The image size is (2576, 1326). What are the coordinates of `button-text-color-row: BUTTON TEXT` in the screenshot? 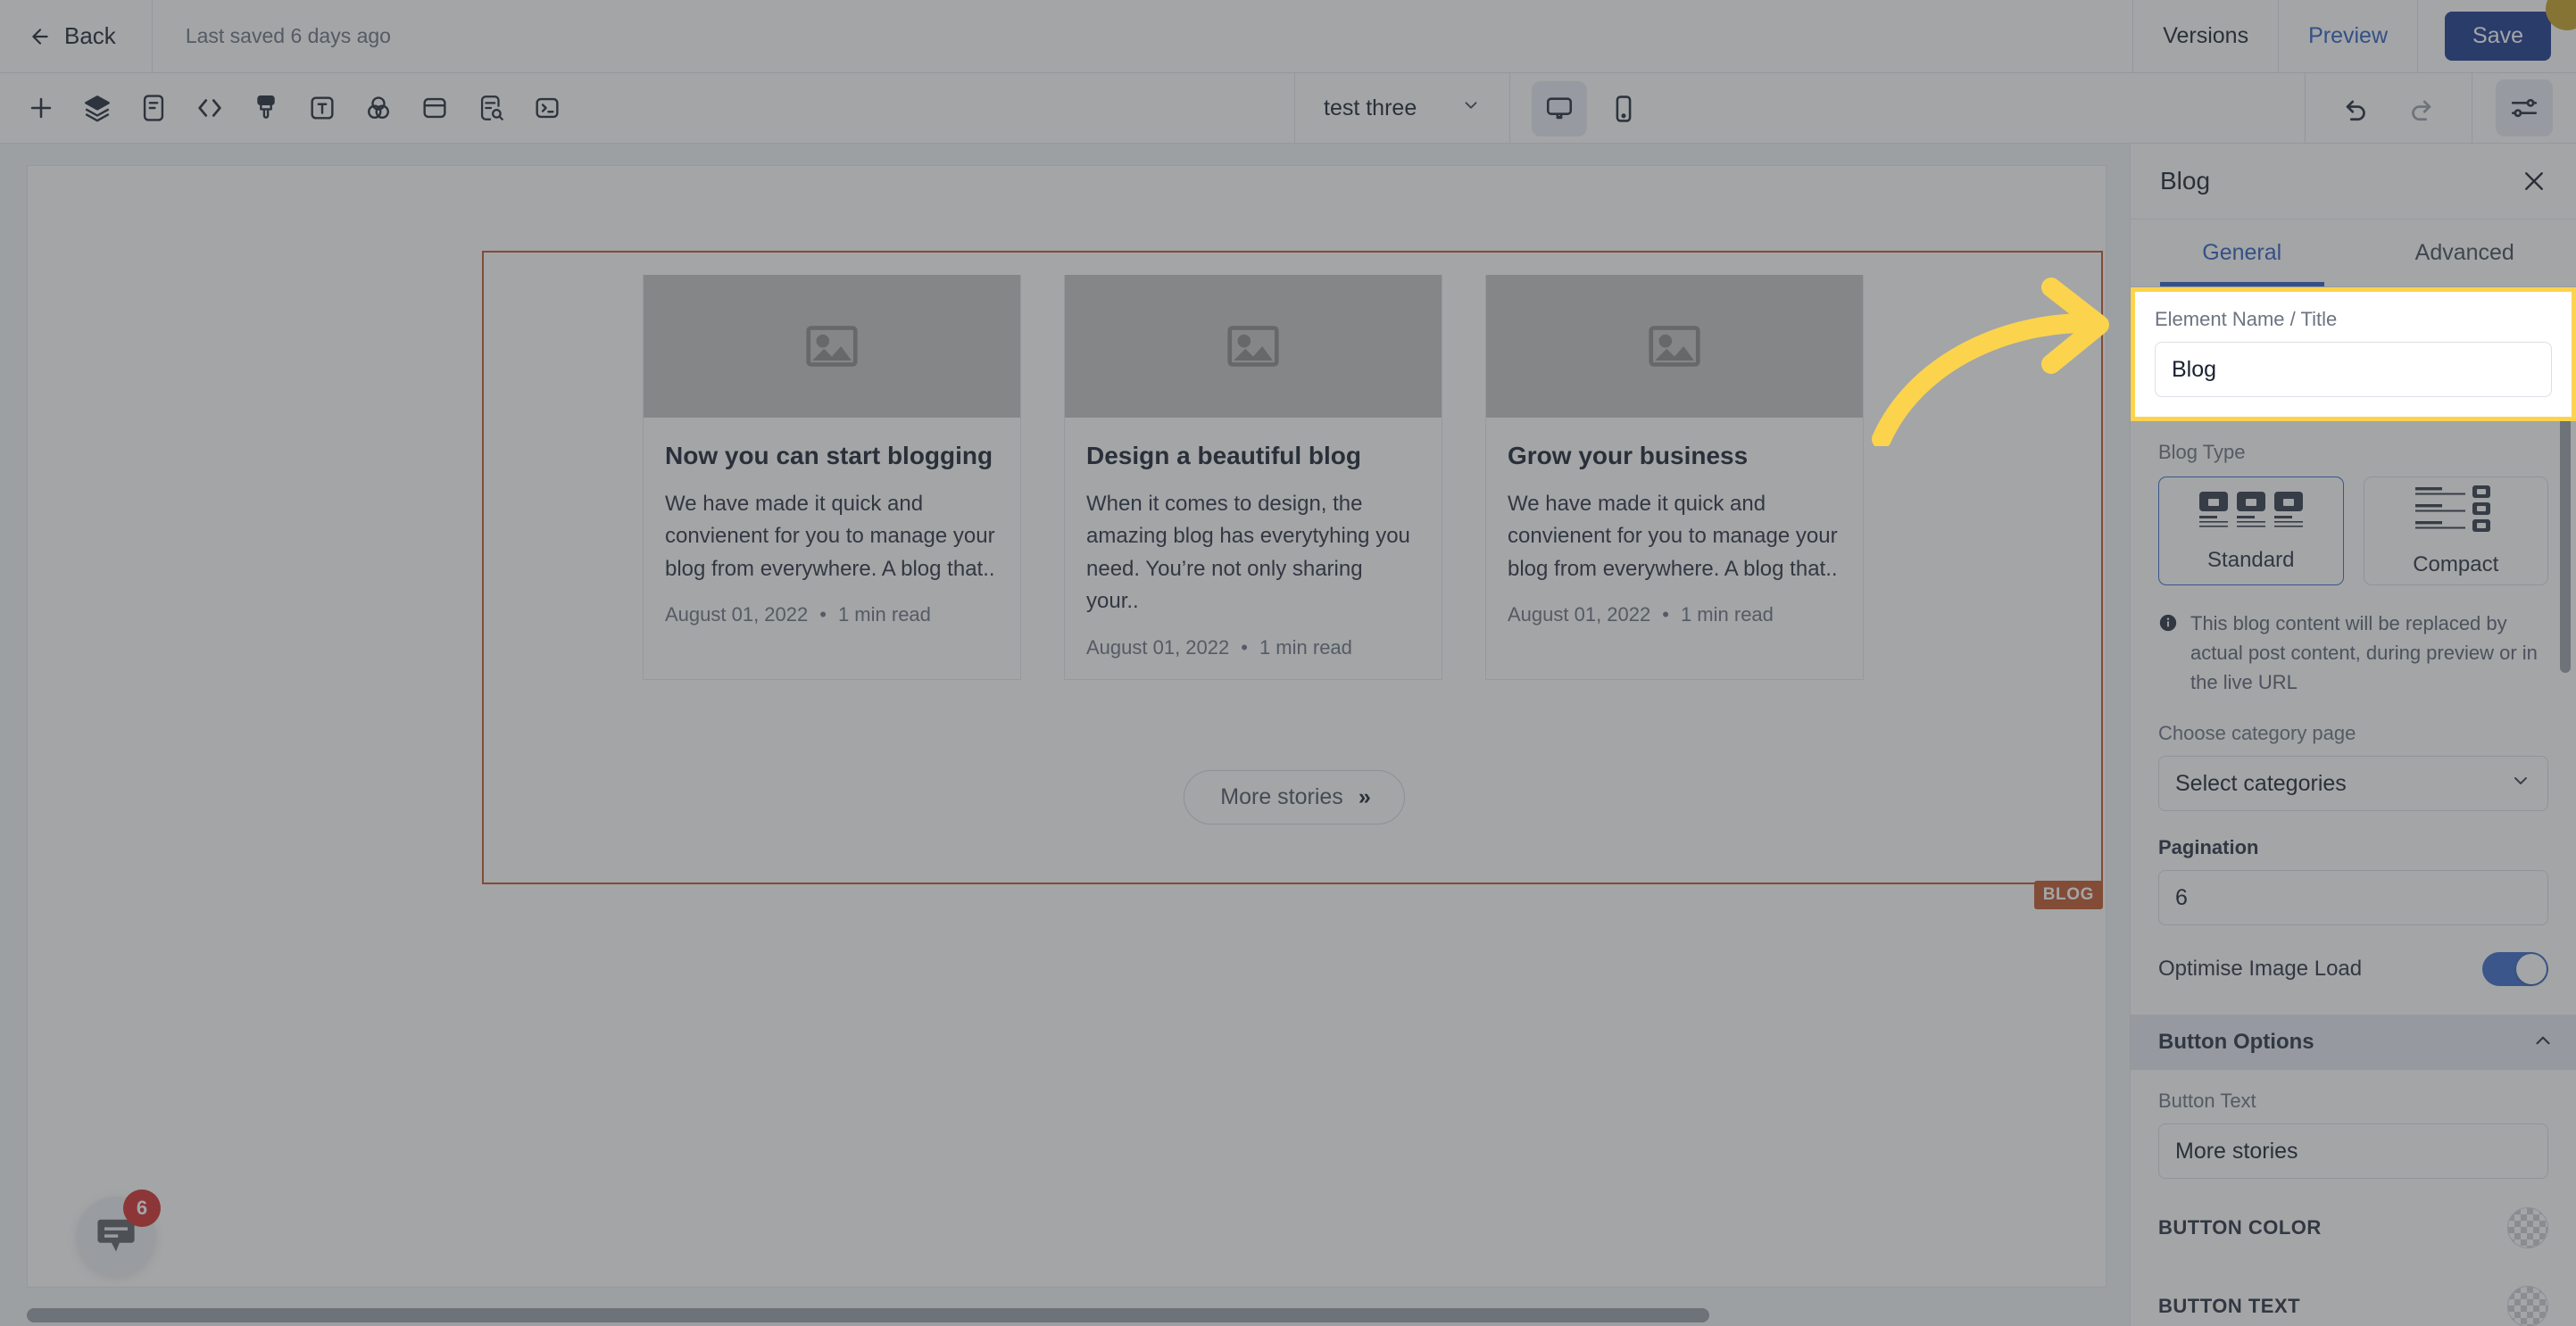 It's located at (2353, 1306).